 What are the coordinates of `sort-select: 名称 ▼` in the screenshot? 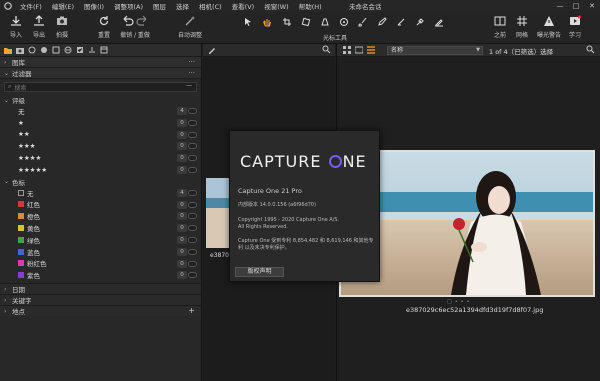 It's located at (435, 50).